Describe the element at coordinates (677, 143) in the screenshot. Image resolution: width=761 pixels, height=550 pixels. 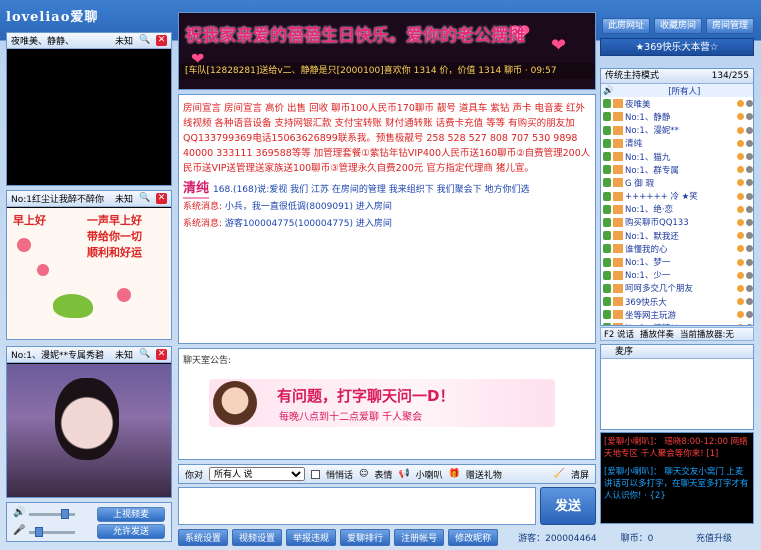
I see `list-item: 清纯` at that location.